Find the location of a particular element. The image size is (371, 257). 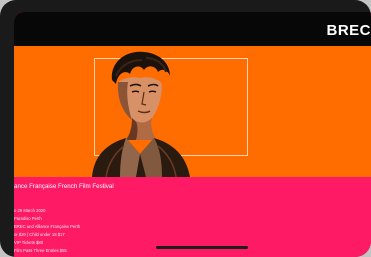

brand-logo-text: BREC is located at coordinates (348, 30).